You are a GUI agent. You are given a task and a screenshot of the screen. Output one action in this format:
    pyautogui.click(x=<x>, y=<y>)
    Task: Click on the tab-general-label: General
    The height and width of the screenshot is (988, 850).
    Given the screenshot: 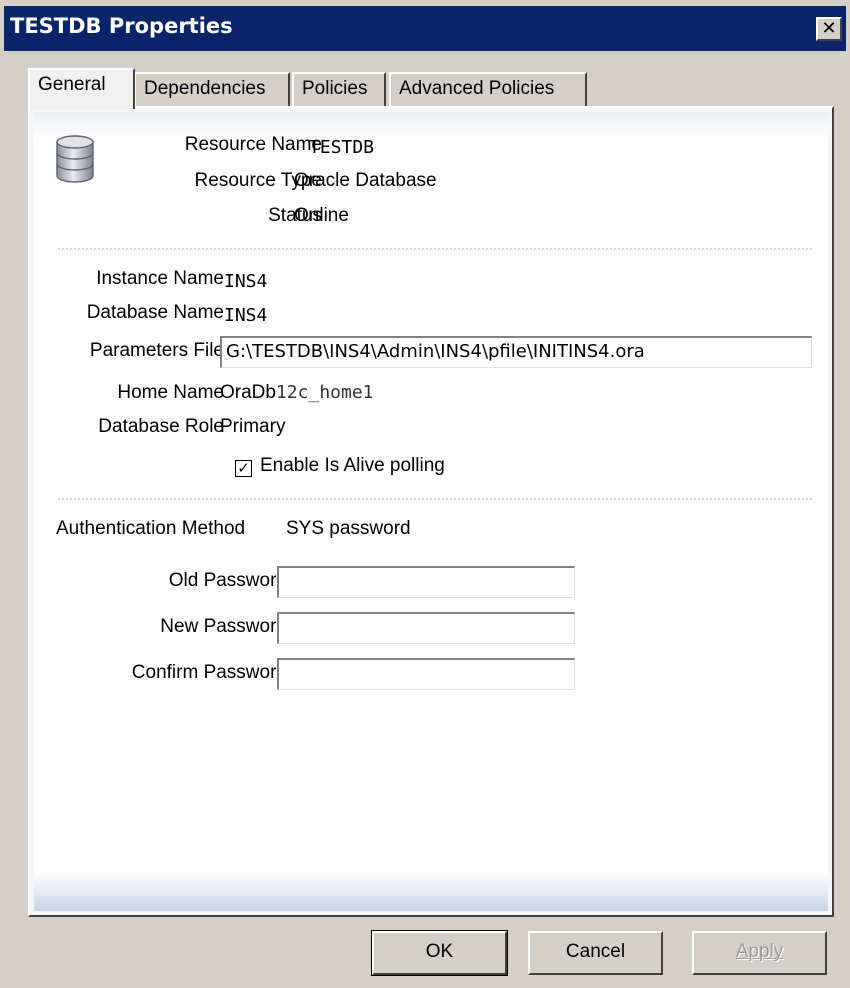 What is the action you would take?
    pyautogui.click(x=72, y=84)
    